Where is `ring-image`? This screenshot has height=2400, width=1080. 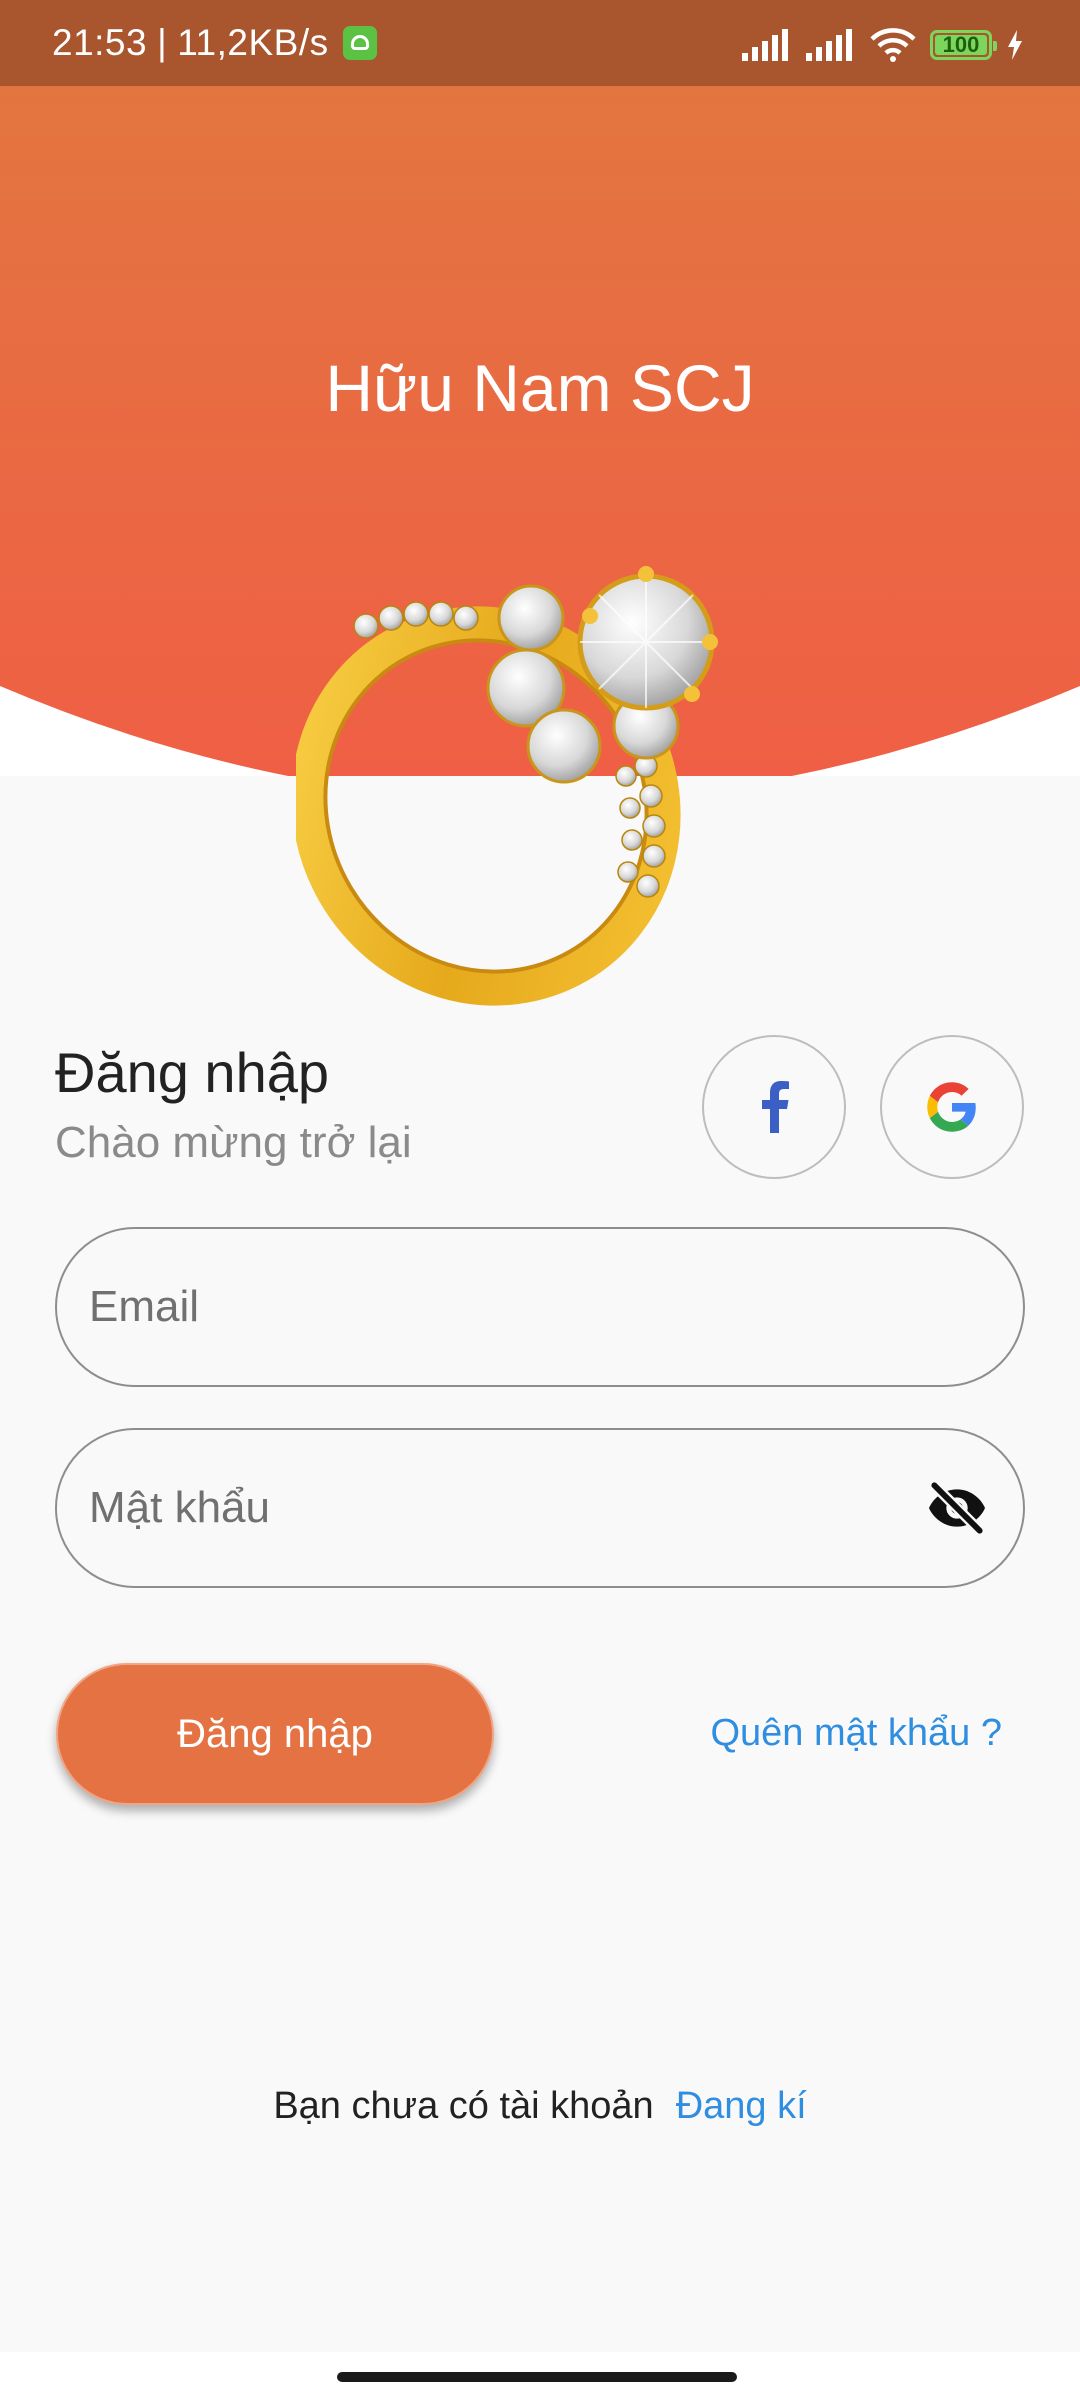 ring-image is located at coordinates (507, 786).